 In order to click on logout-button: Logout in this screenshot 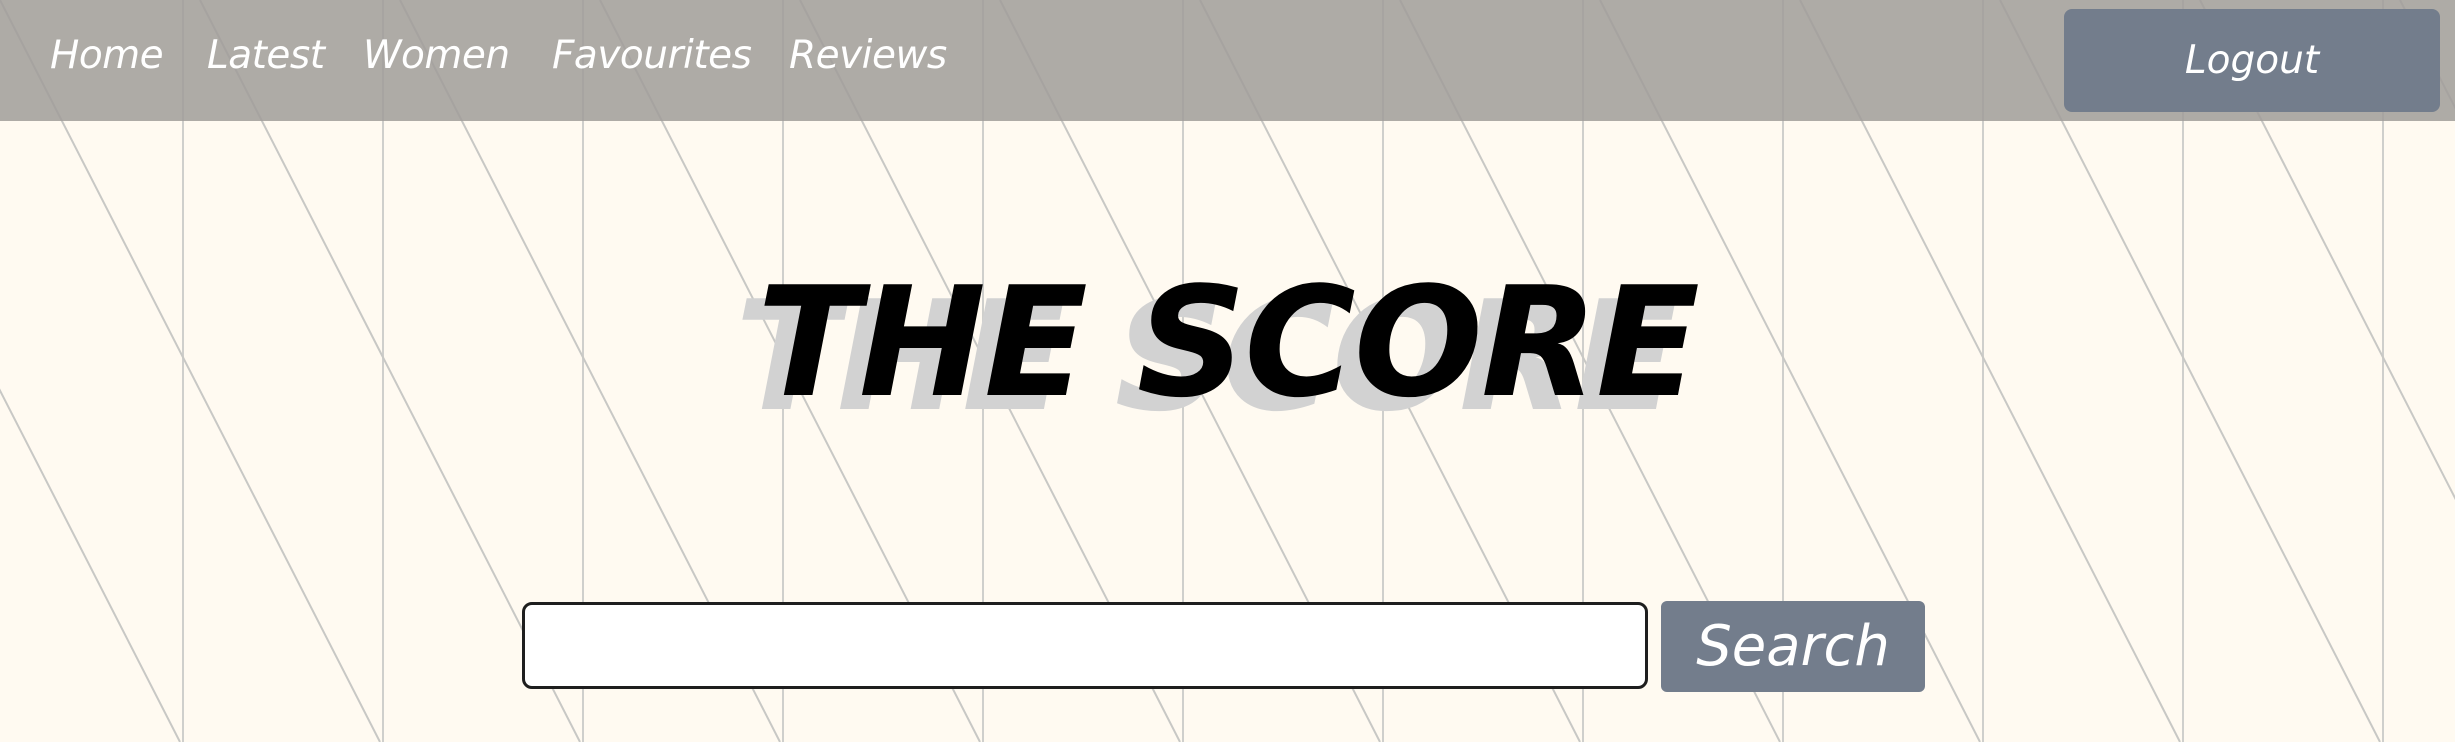, I will do `click(2252, 60)`.